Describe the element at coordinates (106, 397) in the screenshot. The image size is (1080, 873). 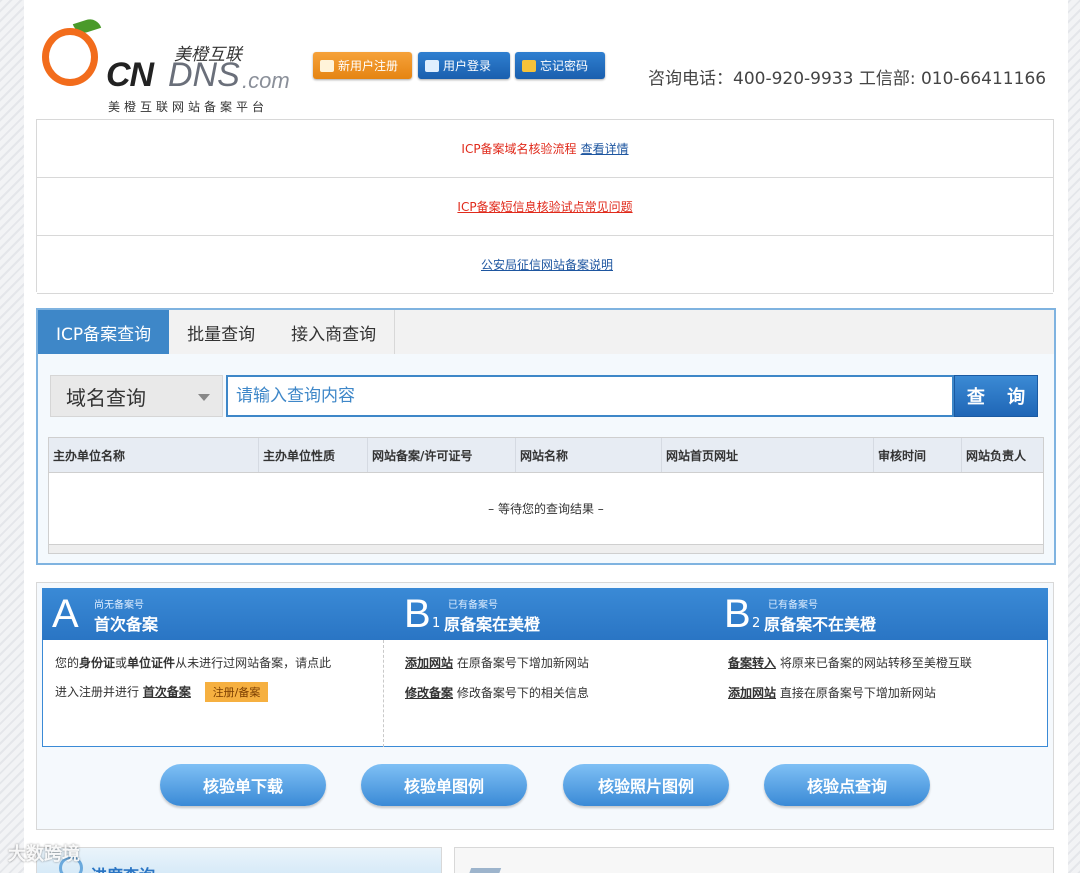
I see `query-type-value: 域名查询` at that location.